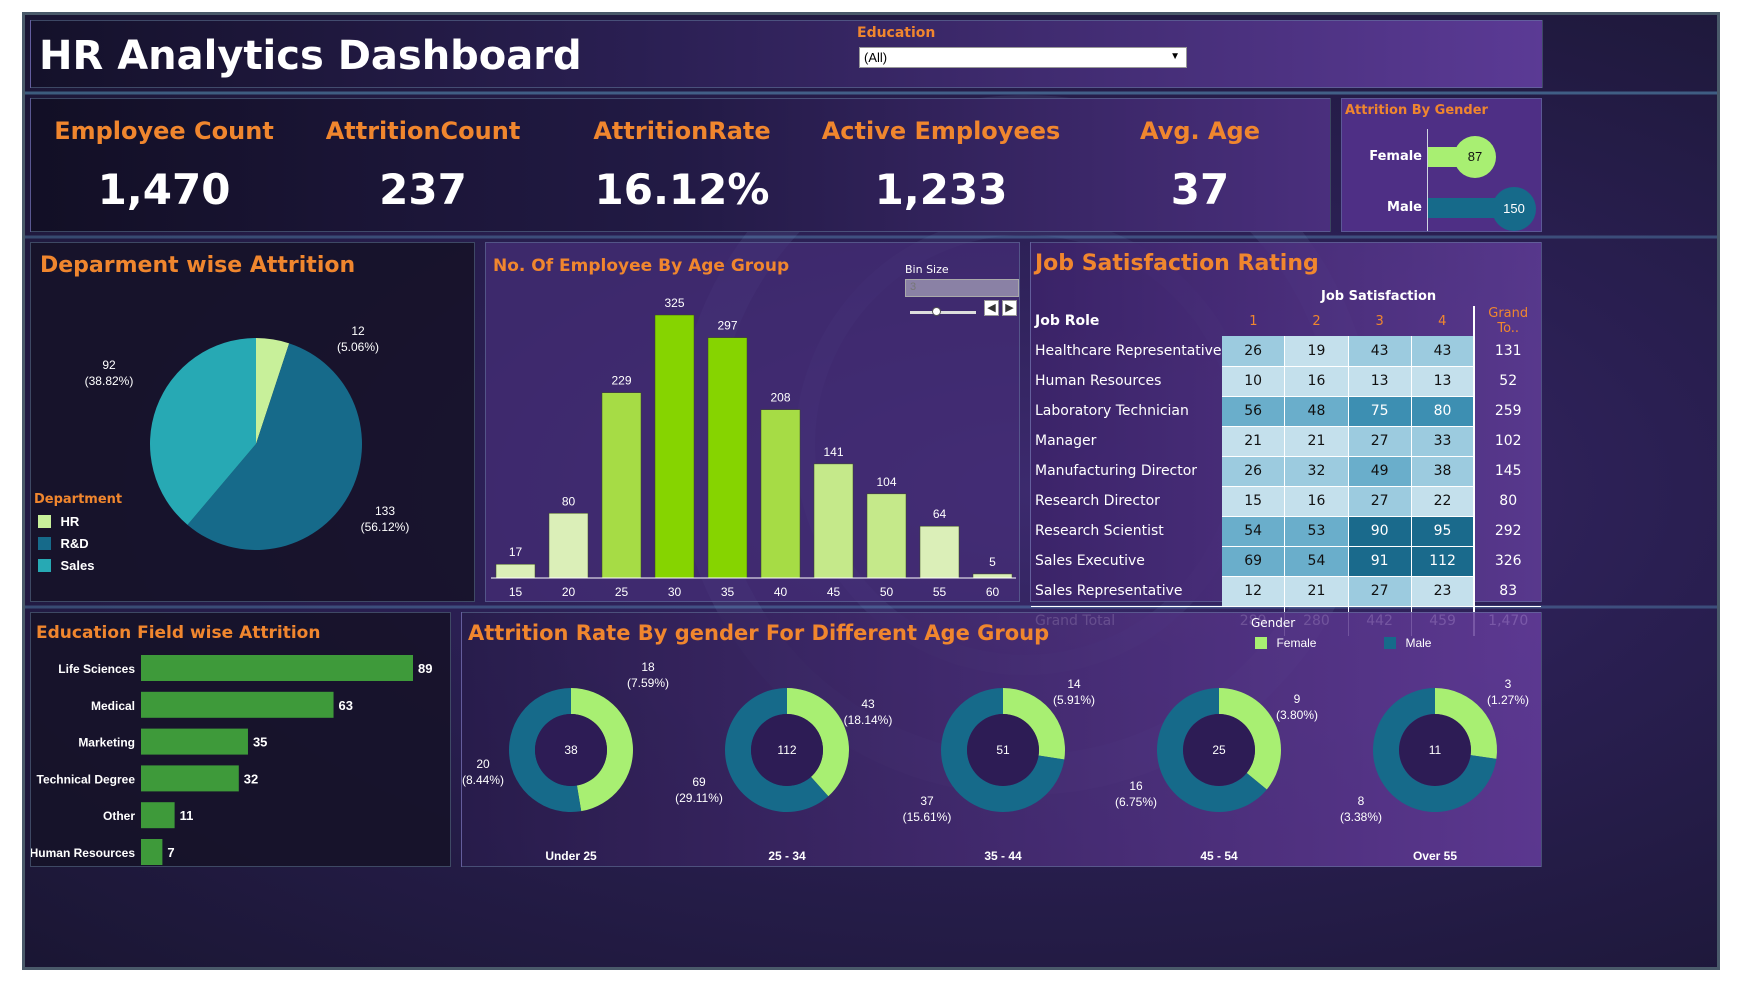  Describe the element at coordinates (1175, 56) in the screenshot. I see `chevron-down-icon: ▼` at that location.